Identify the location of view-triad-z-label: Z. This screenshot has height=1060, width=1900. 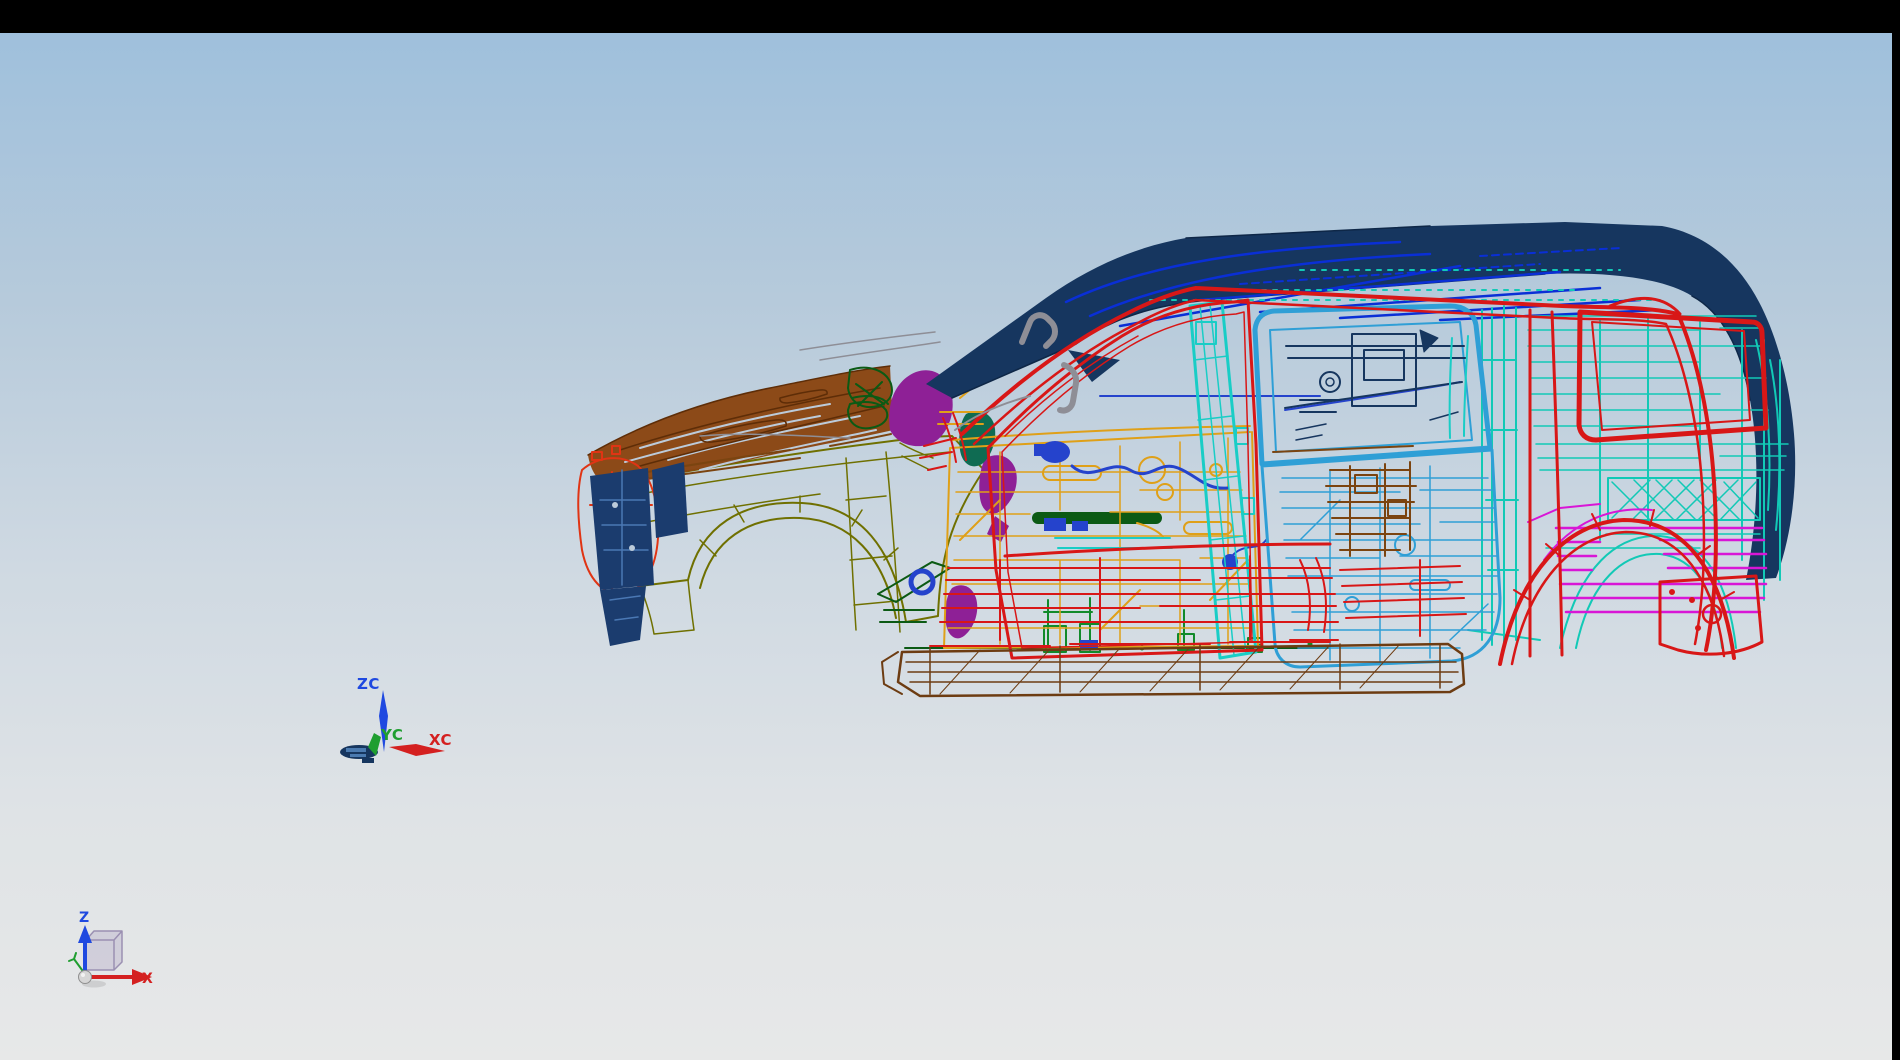
(84, 918).